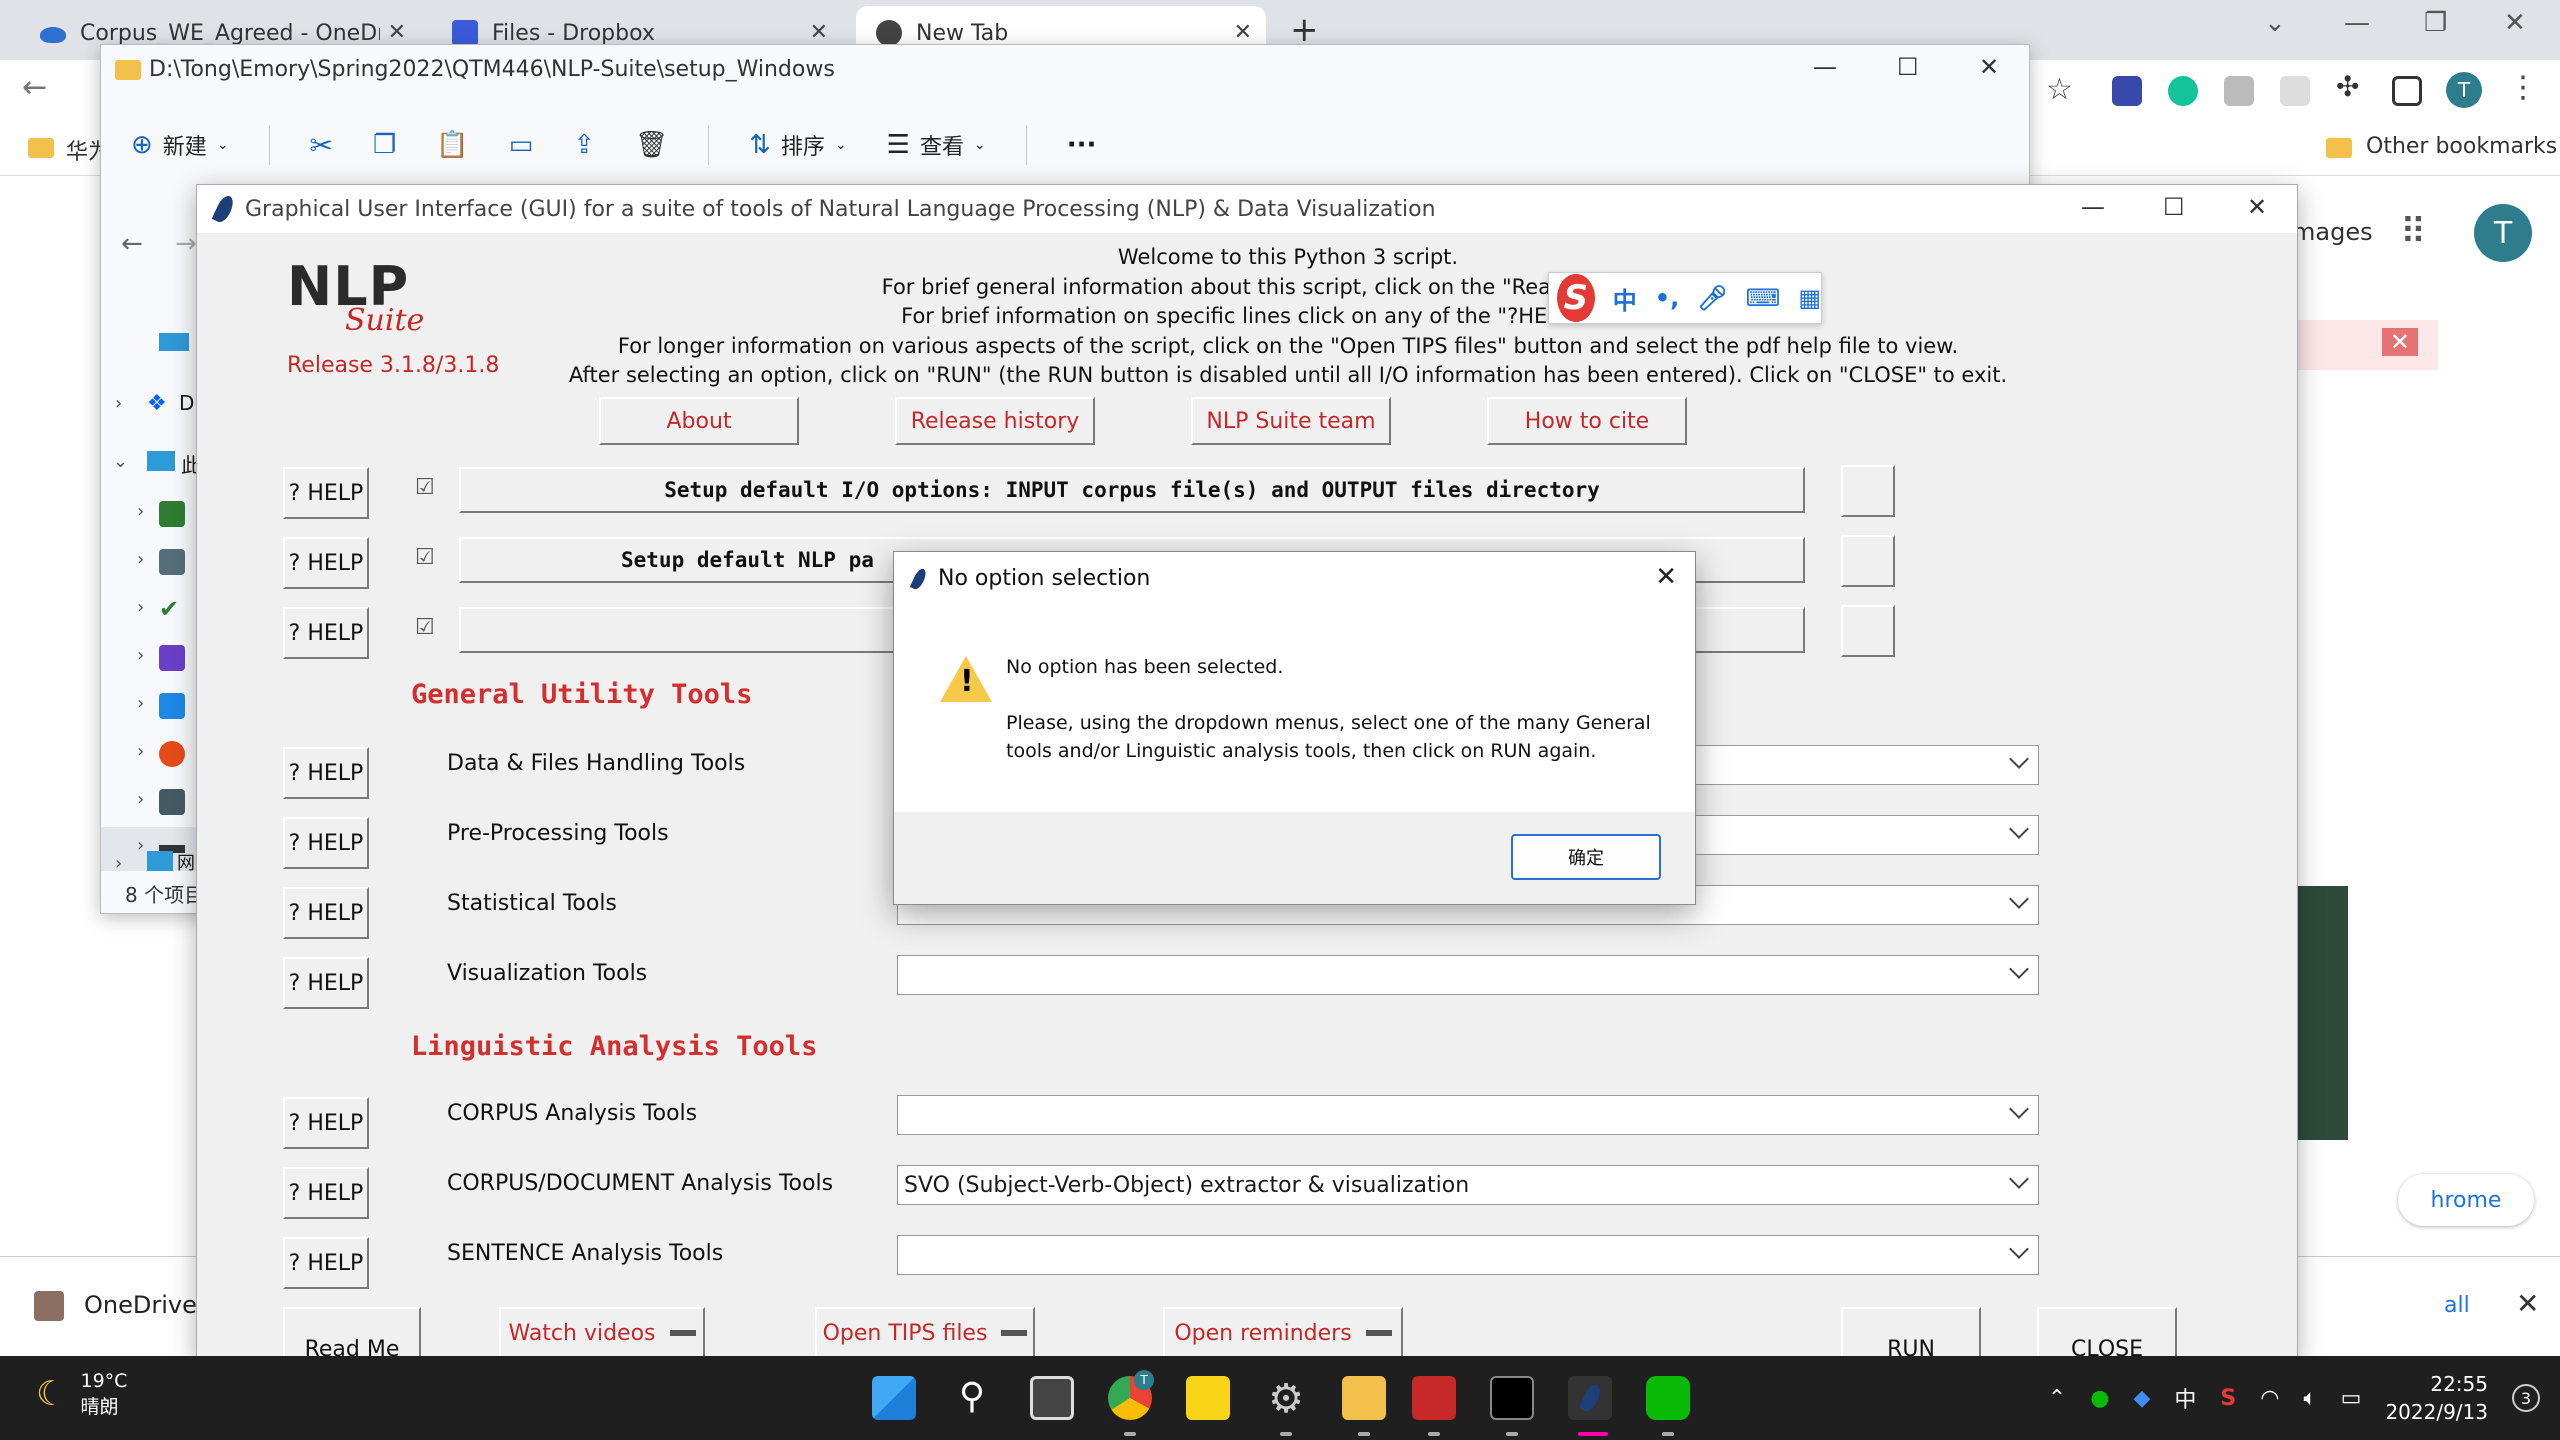 The image size is (2560, 1440). I want to click on chevron-down-icon: ⌄, so click(120, 461).